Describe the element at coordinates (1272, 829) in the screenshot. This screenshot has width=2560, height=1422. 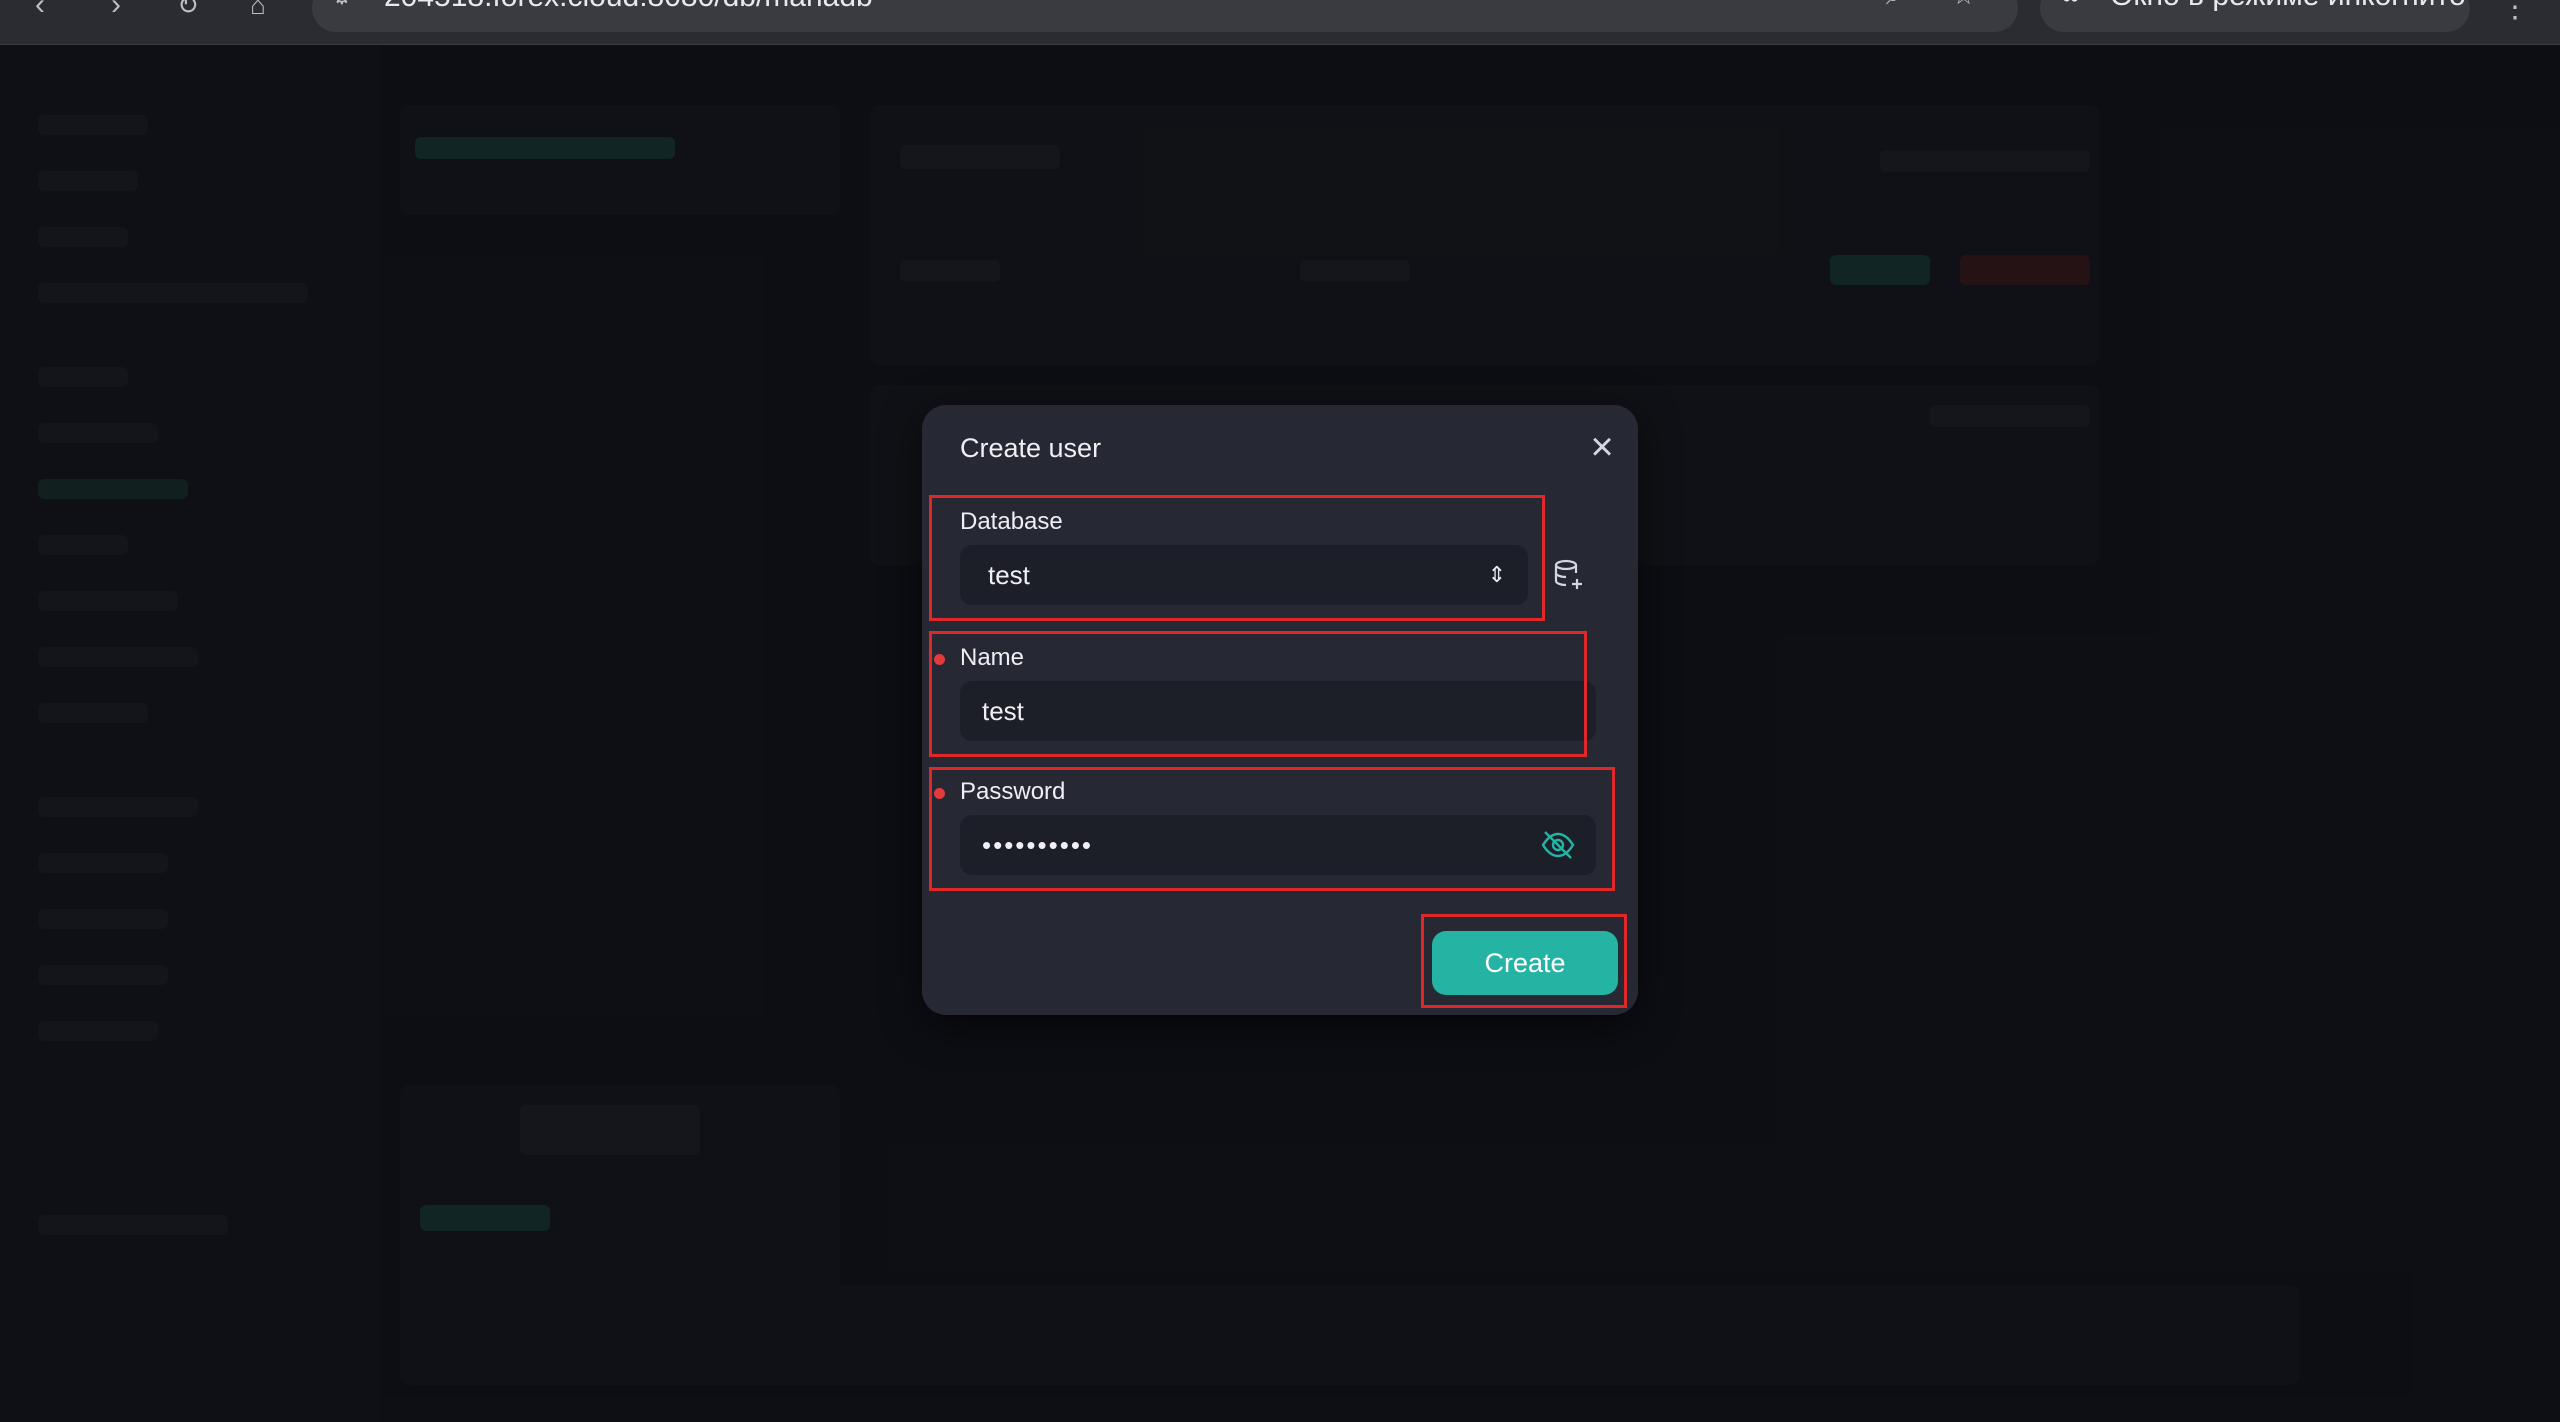
I see `highlight-password` at that location.